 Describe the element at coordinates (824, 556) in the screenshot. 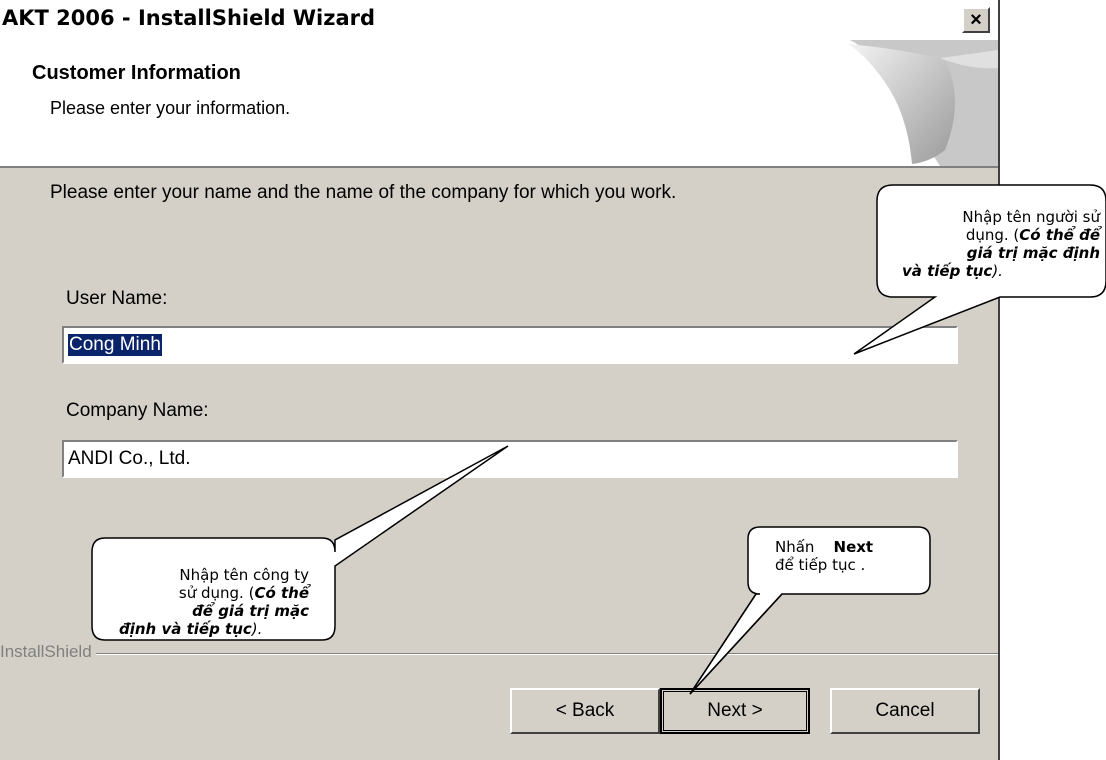

I see `callout-next-text: Nhấn Next để tiếp tục .` at that location.